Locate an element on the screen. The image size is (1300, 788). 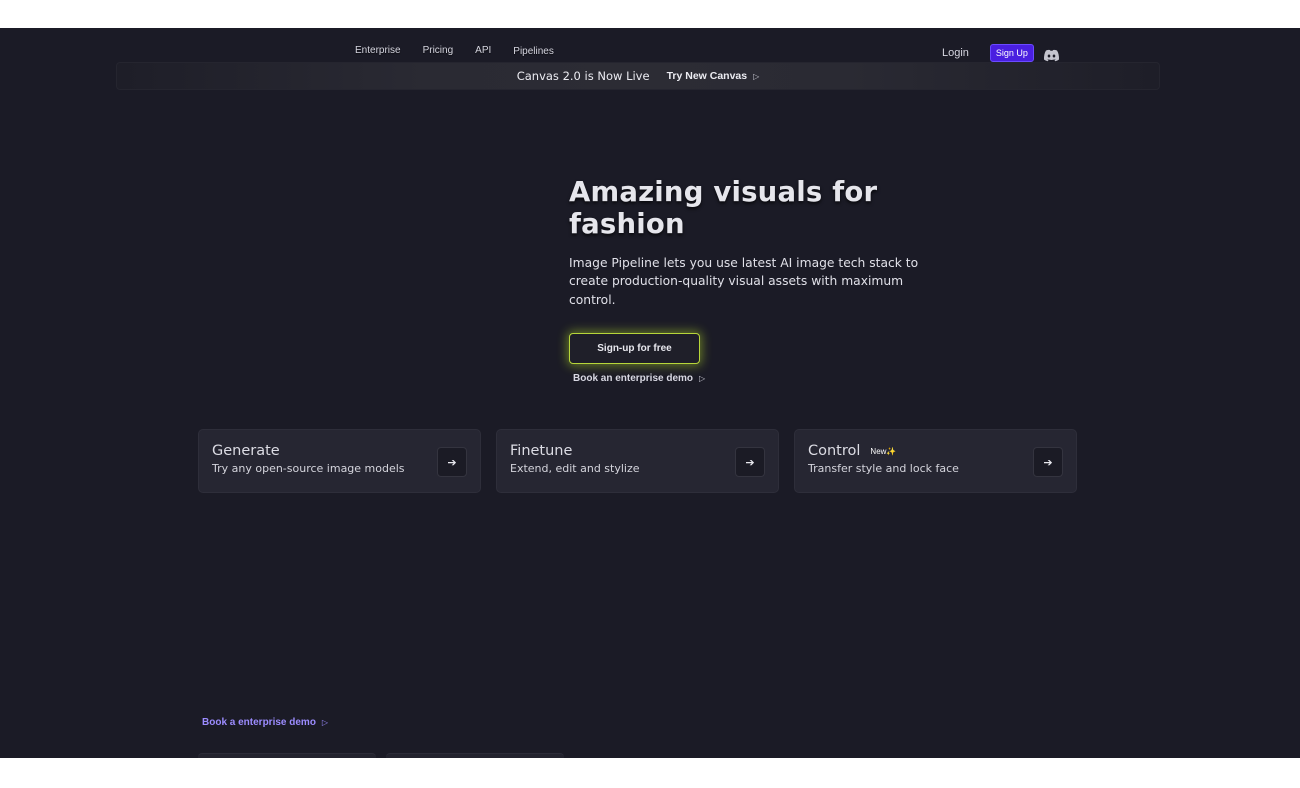
card-description: Transfer style and lock face is located at coordinates (883, 468).